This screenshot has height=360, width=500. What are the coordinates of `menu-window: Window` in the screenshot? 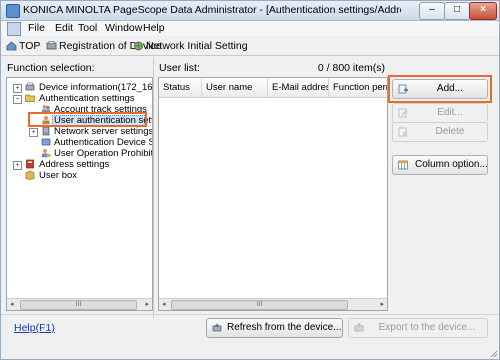 It's located at (123, 28).